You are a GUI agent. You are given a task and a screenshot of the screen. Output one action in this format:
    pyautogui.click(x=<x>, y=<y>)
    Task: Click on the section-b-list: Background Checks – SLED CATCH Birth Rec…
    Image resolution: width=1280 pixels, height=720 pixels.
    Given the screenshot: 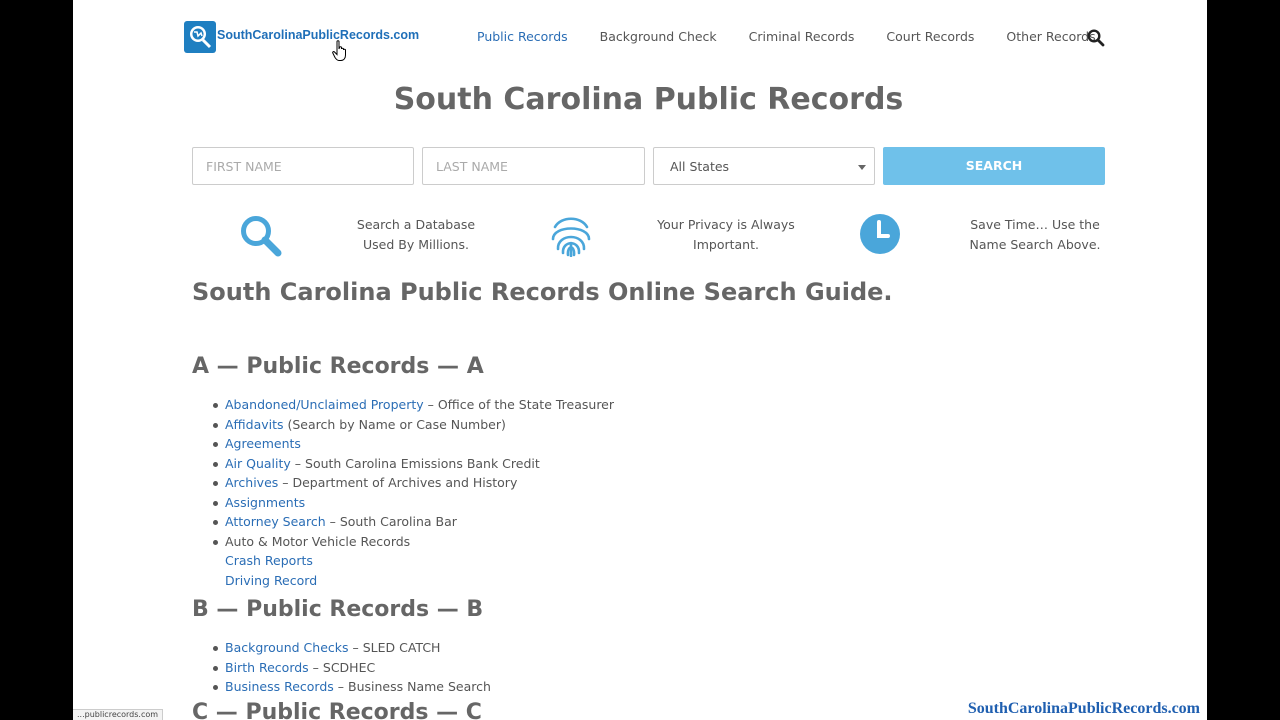 What is the action you would take?
    pyautogui.click(x=352, y=667)
    